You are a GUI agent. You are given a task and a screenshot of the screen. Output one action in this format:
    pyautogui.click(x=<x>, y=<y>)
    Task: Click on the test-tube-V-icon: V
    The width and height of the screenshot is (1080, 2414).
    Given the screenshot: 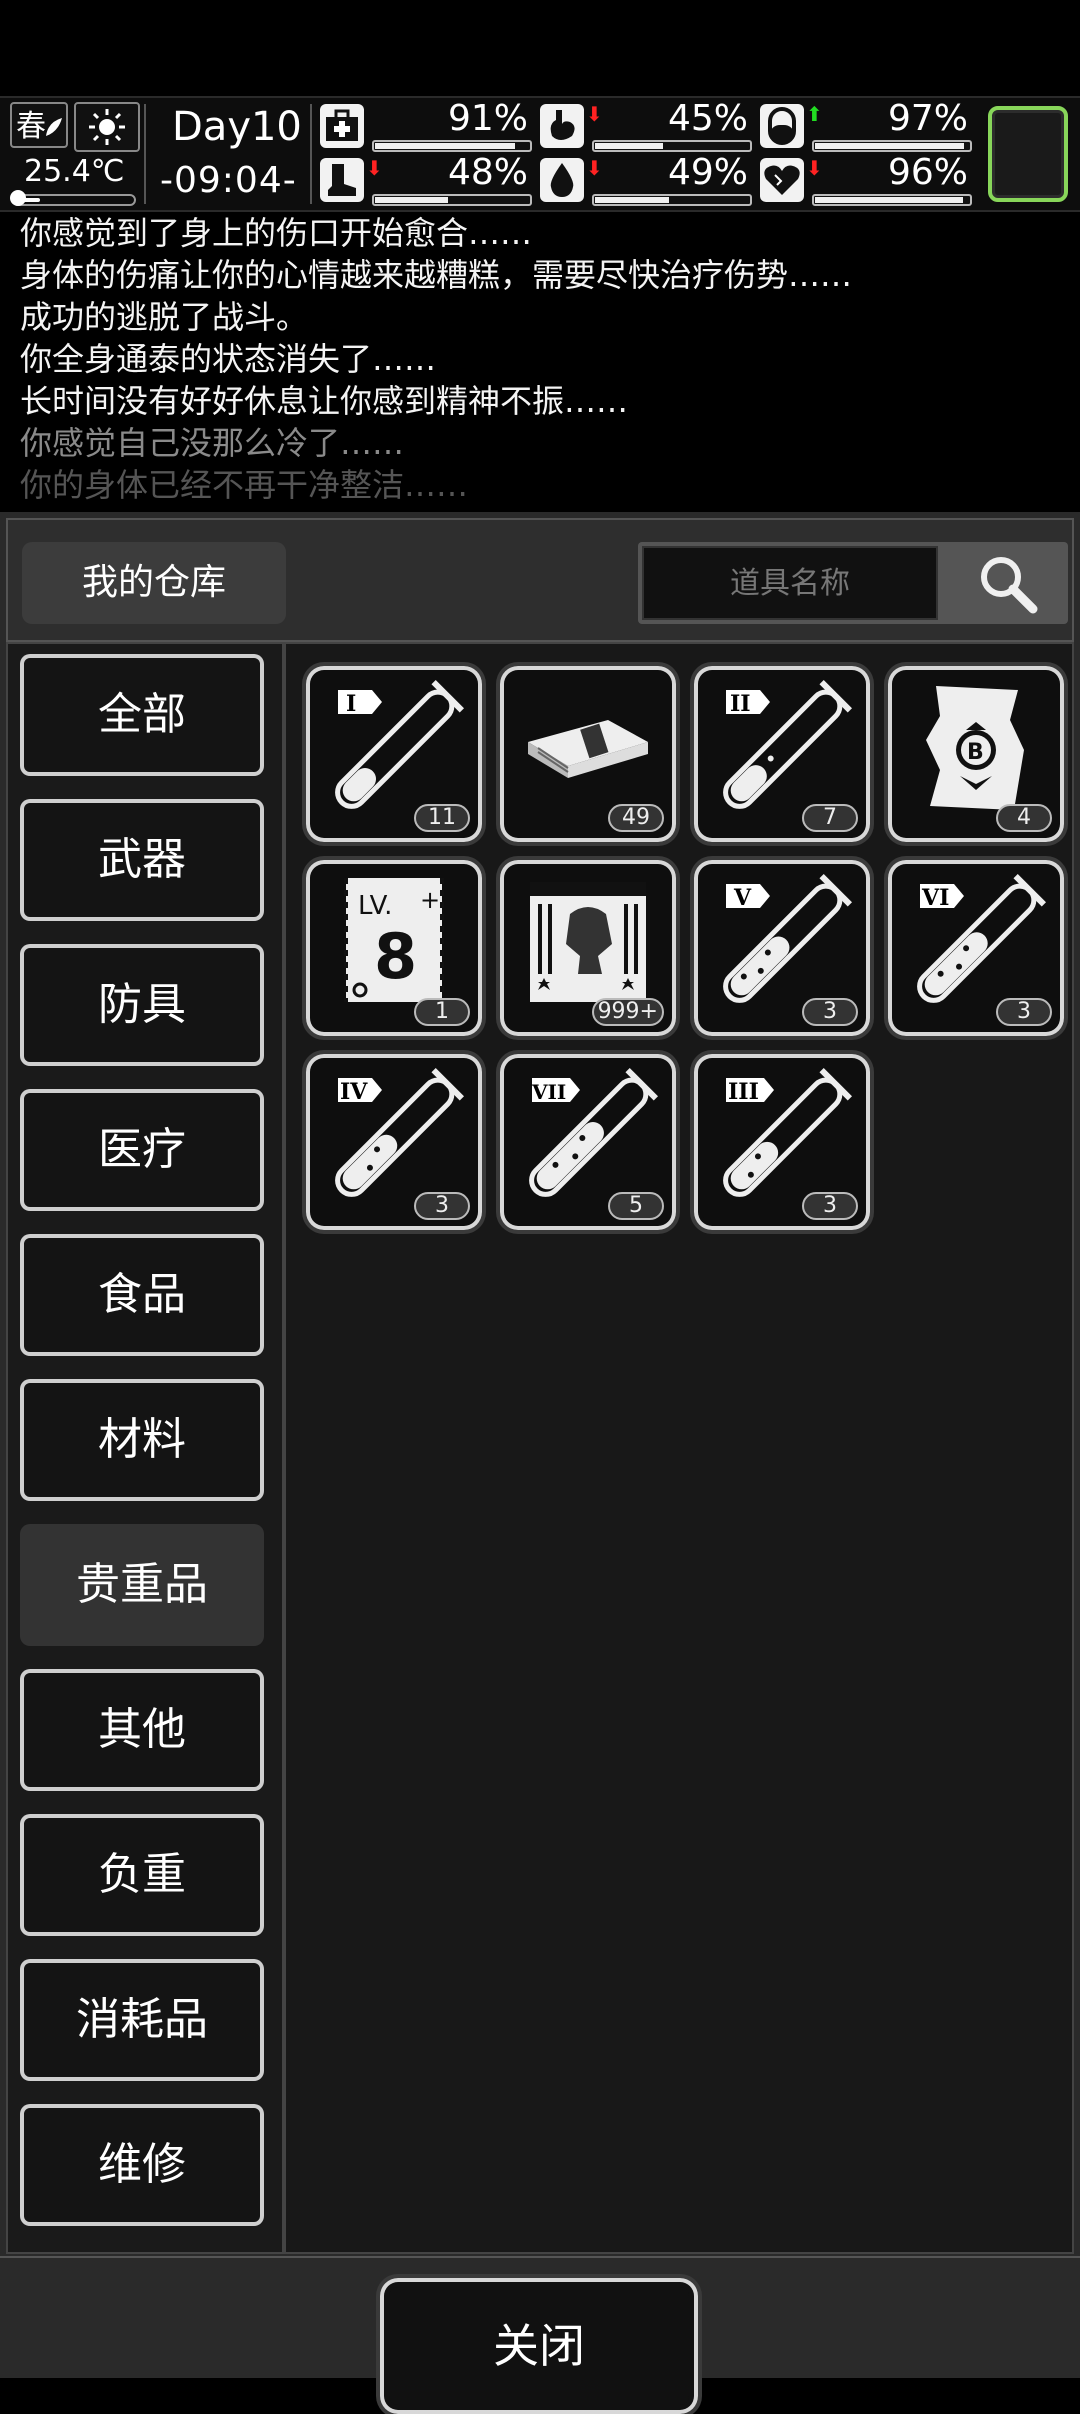 What is the action you would take?
    pyautogui.click(x=787, y=938)
    